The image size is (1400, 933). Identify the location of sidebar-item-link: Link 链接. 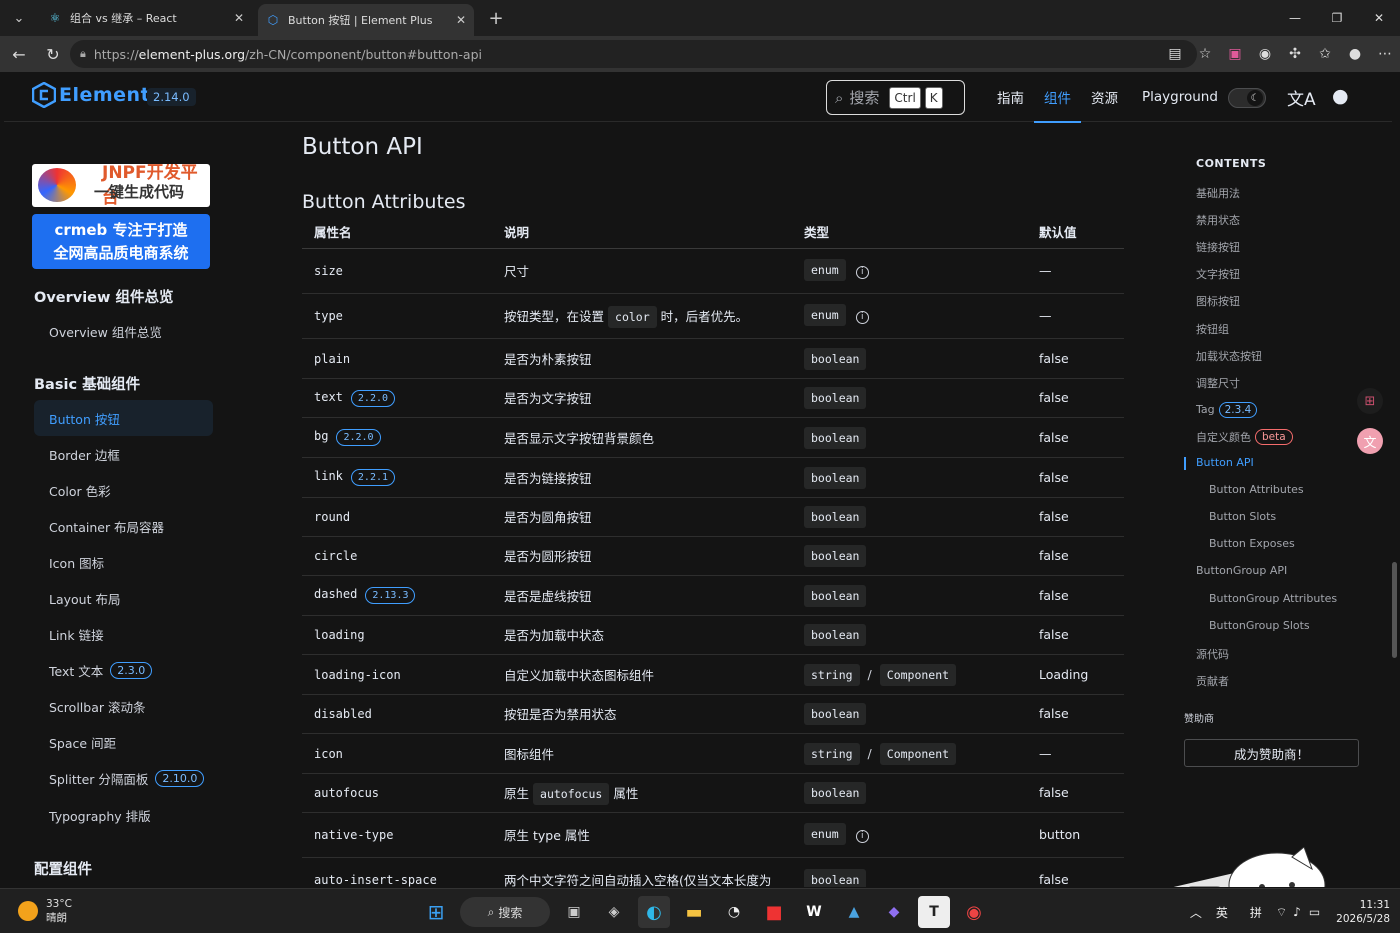
(123, 634).